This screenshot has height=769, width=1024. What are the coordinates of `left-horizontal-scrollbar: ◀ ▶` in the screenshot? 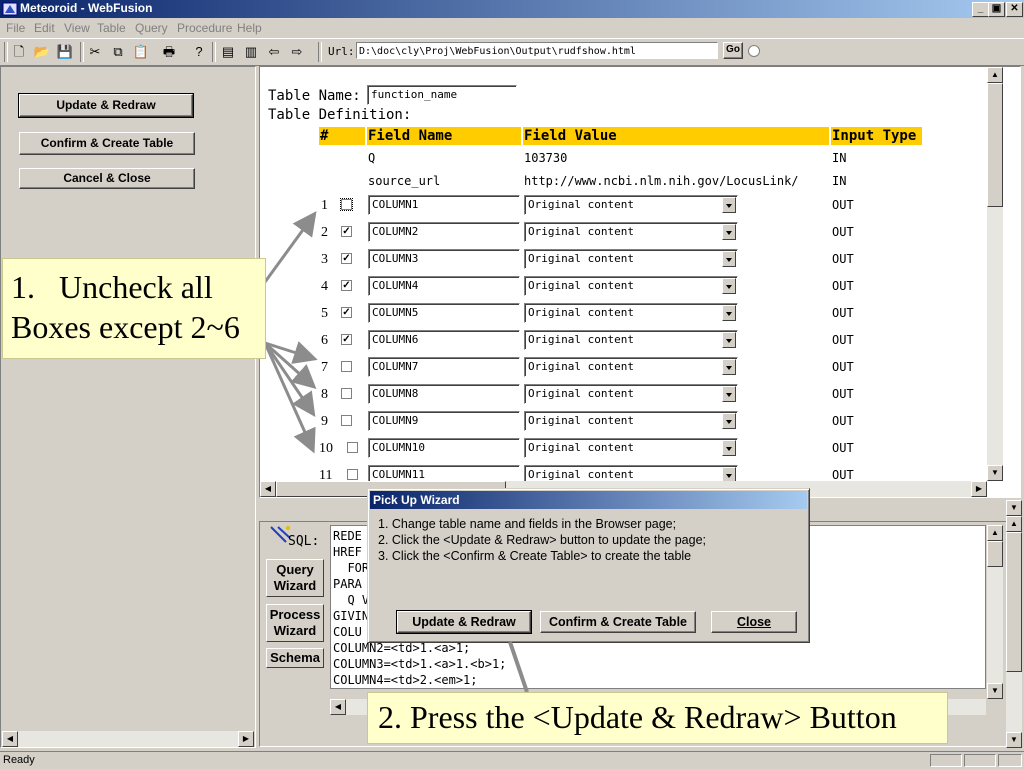 It's located at (128, 739).